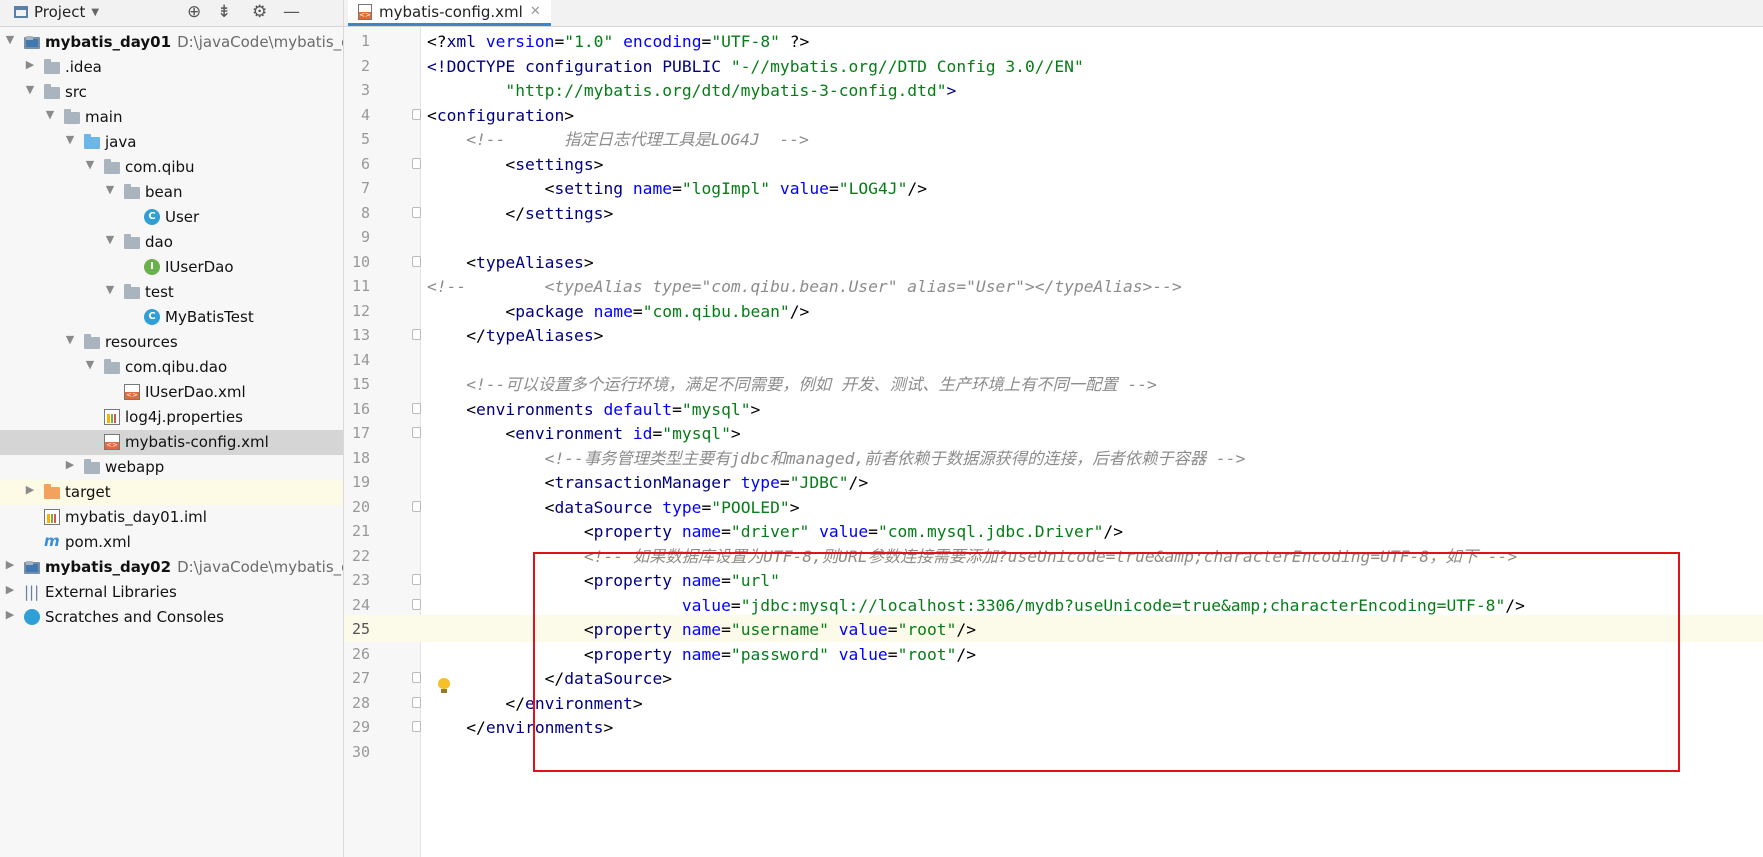  I want to click on tree-item: I IUserDao, so click(171, 267).